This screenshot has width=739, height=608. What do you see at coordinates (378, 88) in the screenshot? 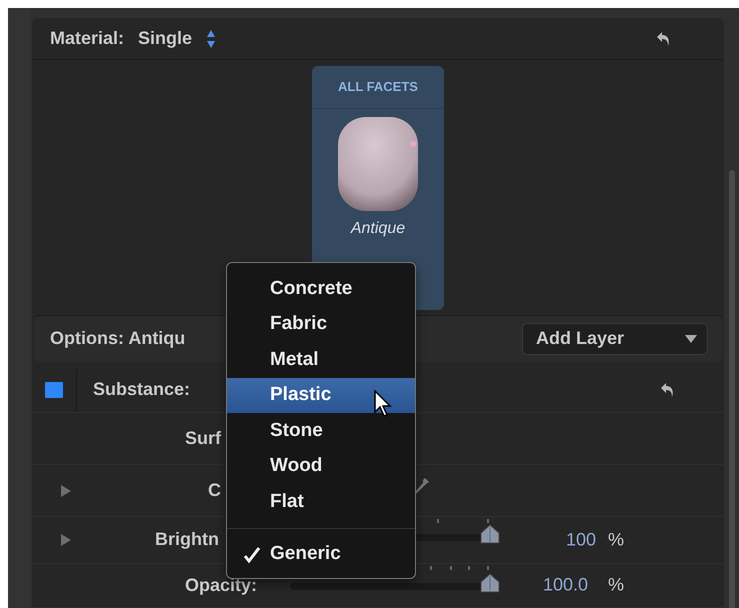
I see `facet-title: ALL FACETS` at bounding box center [378, 88].